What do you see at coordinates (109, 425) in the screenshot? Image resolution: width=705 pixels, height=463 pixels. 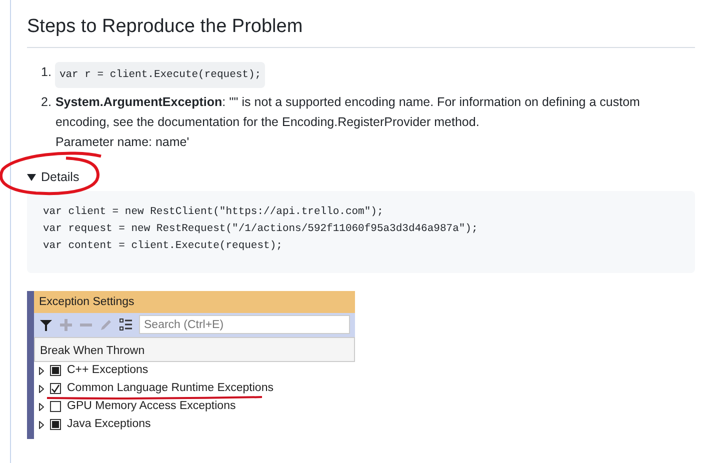 I see `exception-label: Java Exceptions` at bounding box center [109, 425].